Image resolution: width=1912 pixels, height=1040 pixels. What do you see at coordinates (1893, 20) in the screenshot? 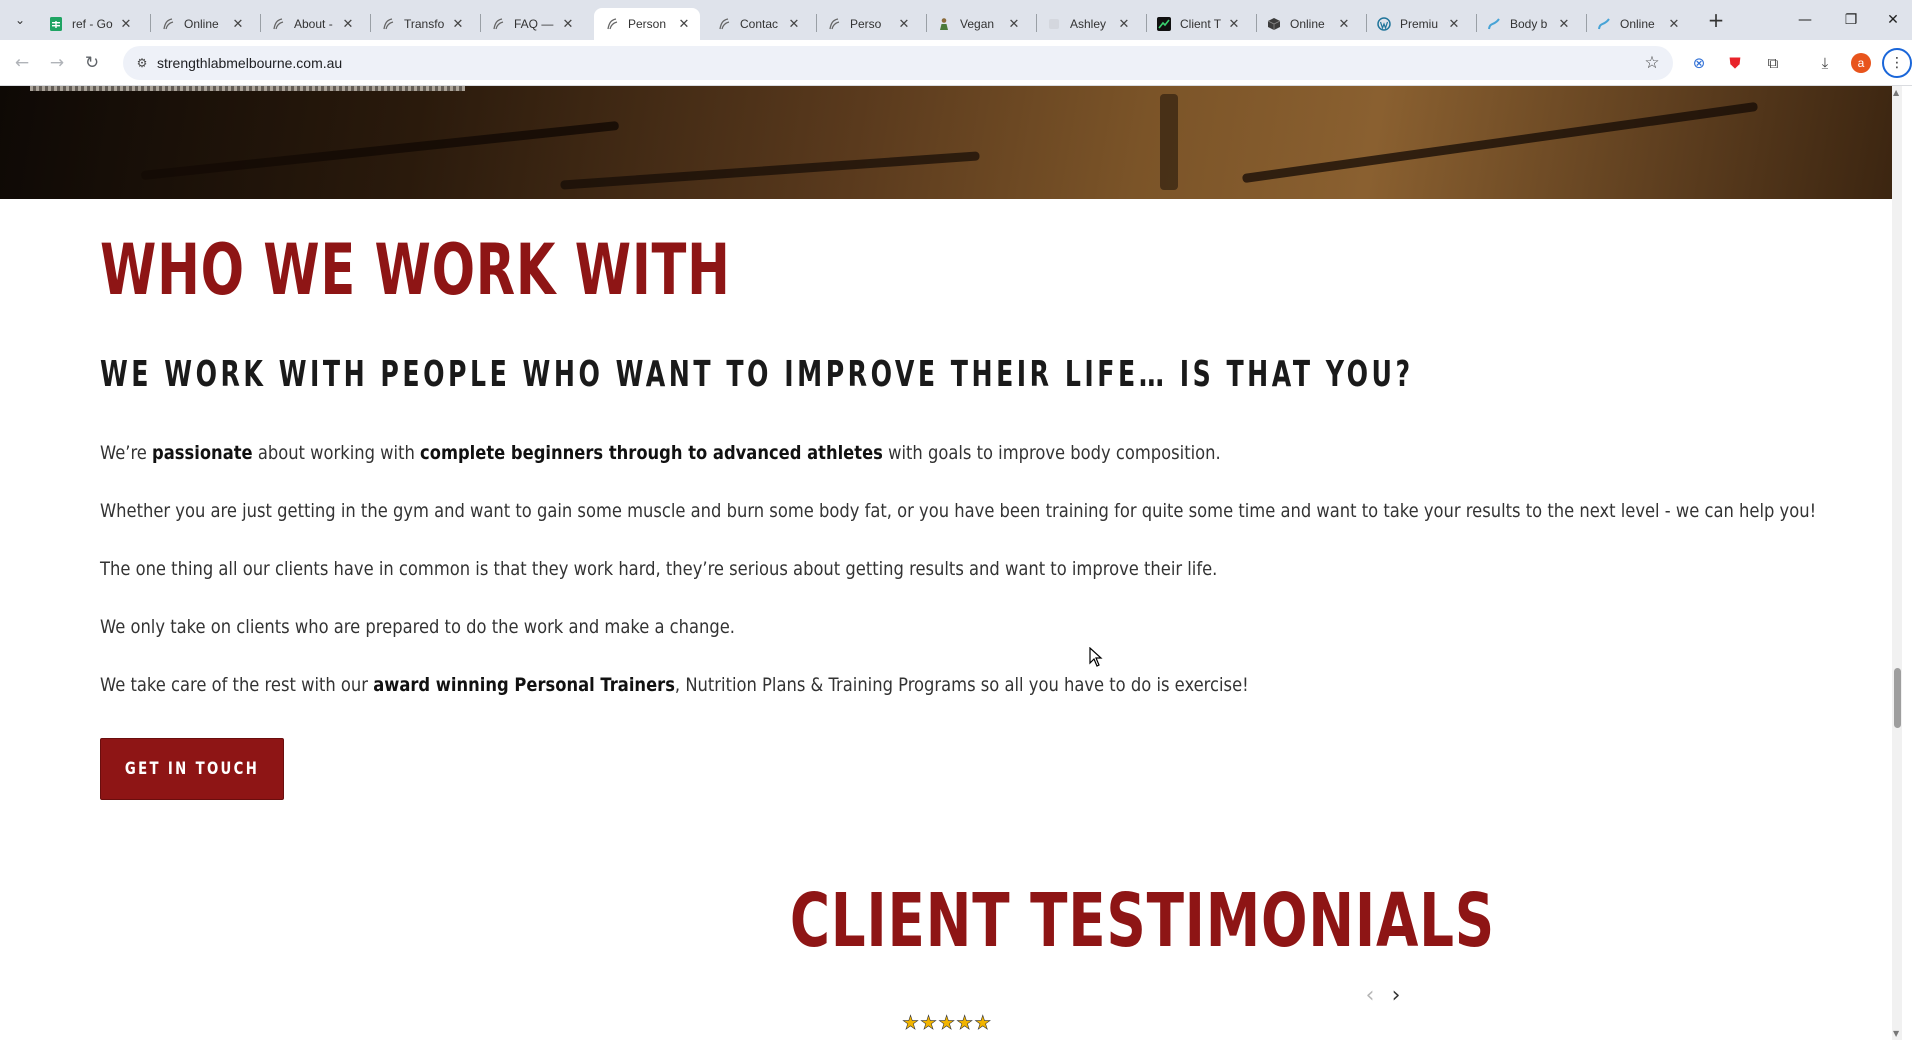
I see `close-window-icon: ✕` at bounding box center [1893, 20].